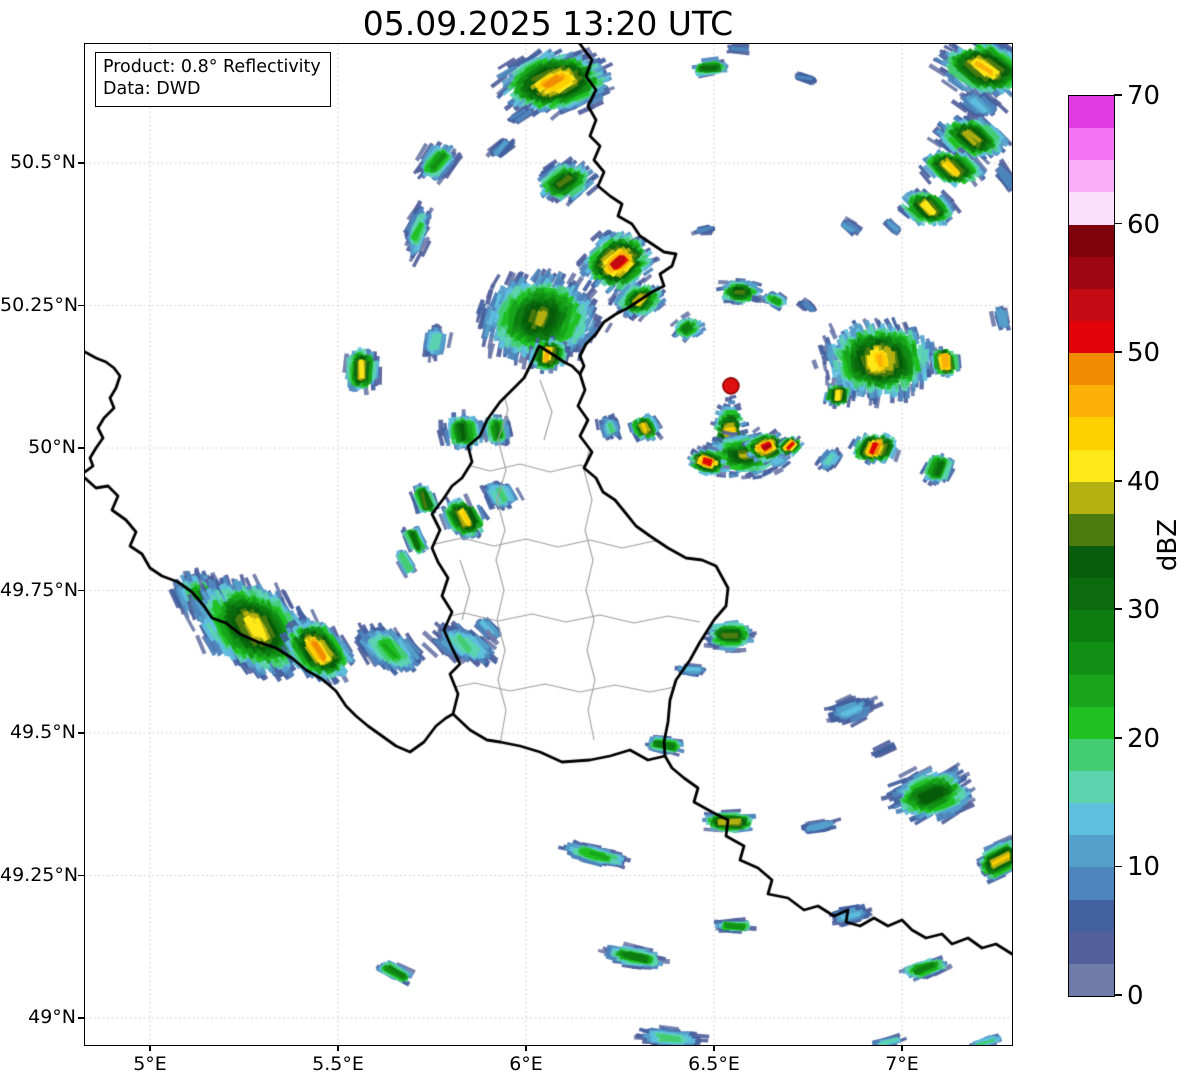 The image size is (1202, 1081). What do you see at coordinates (714, 1064) in the screenshot?
I see `x-tick-label: 6.5°E` at bounding box center [714, 1064].